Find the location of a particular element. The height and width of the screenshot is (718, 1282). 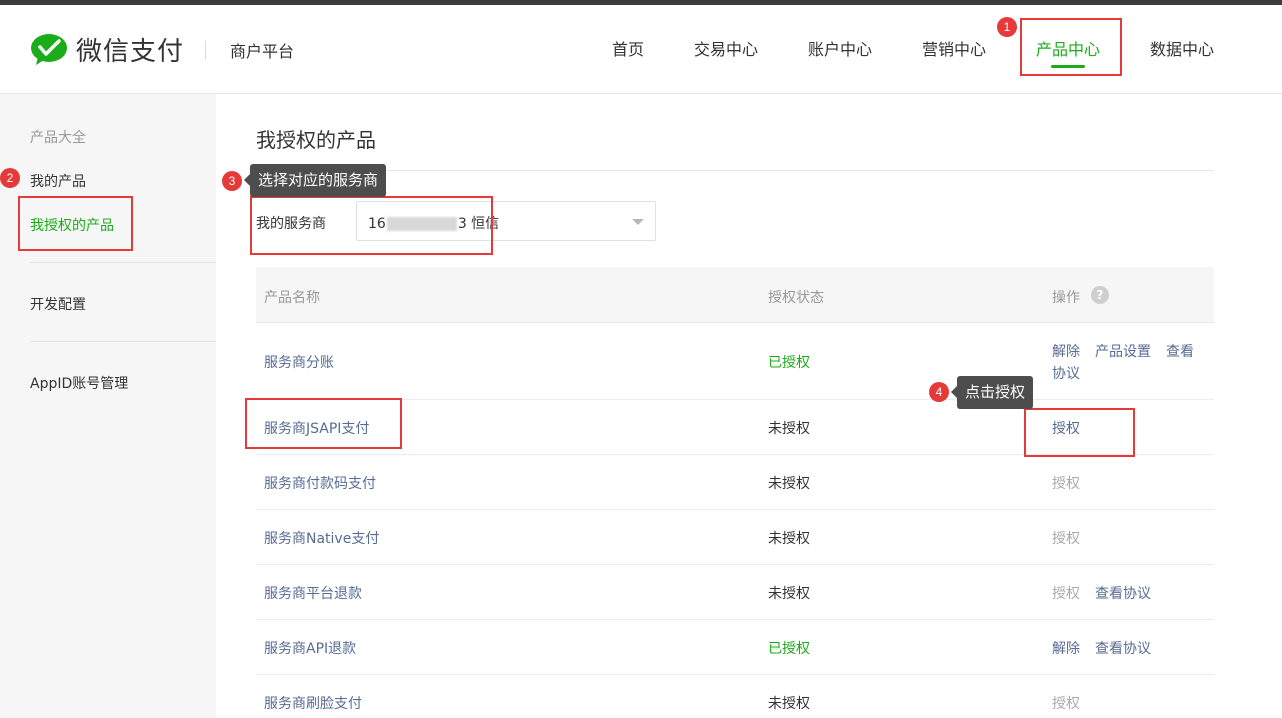

title-divider is located at coordinates (735, 170).